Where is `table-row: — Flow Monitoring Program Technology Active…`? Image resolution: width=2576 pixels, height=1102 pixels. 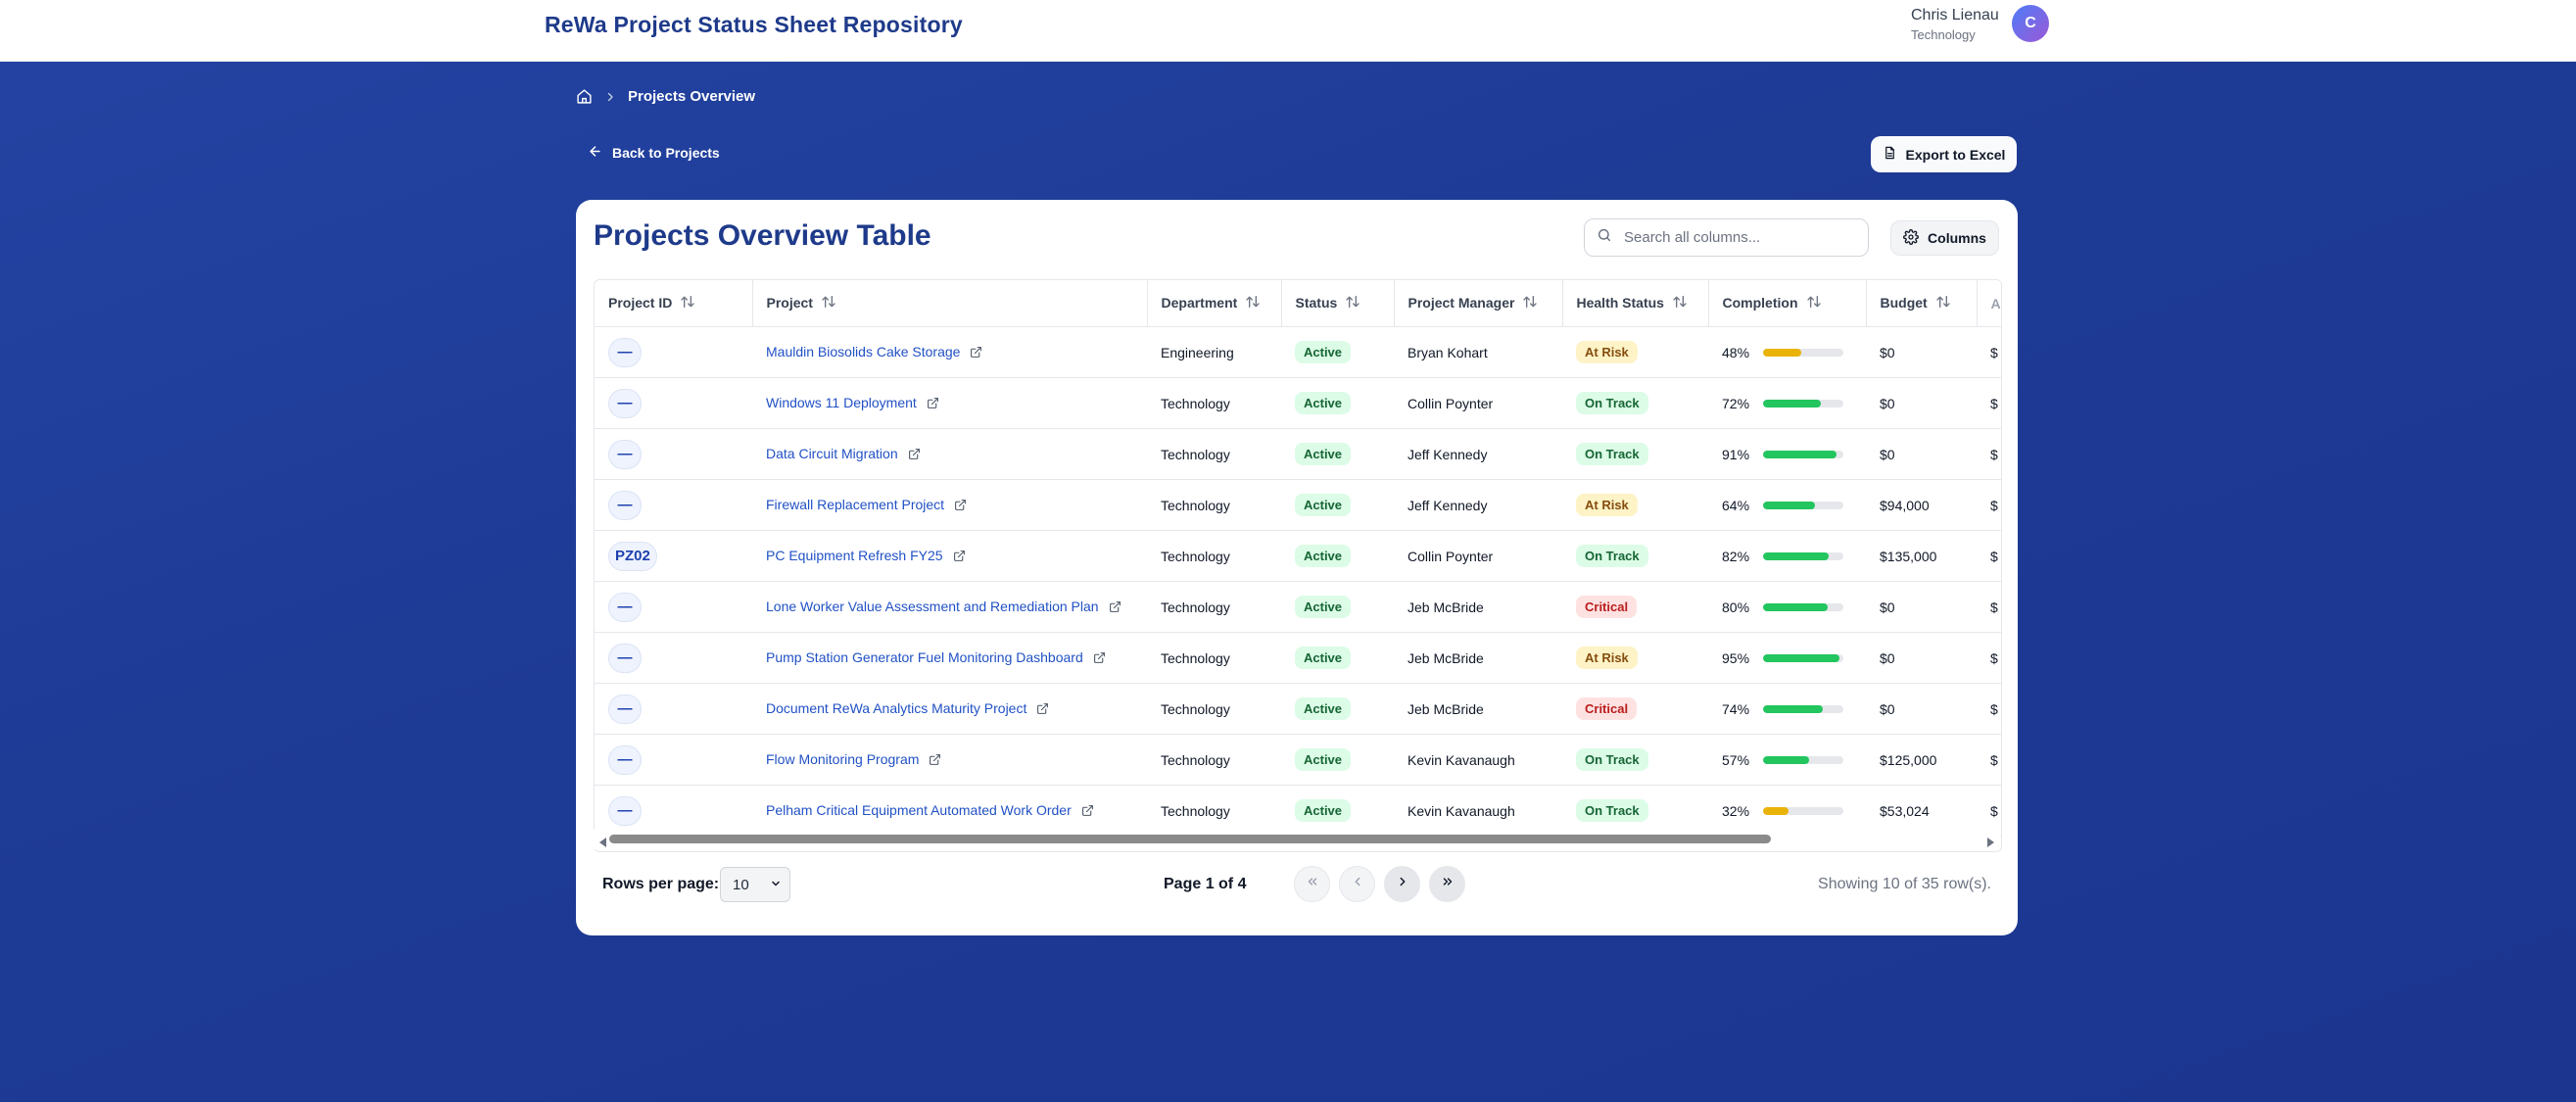 table-row: — Flow Monitoring Program Technology Active… is located at coordinates (1298, 760).